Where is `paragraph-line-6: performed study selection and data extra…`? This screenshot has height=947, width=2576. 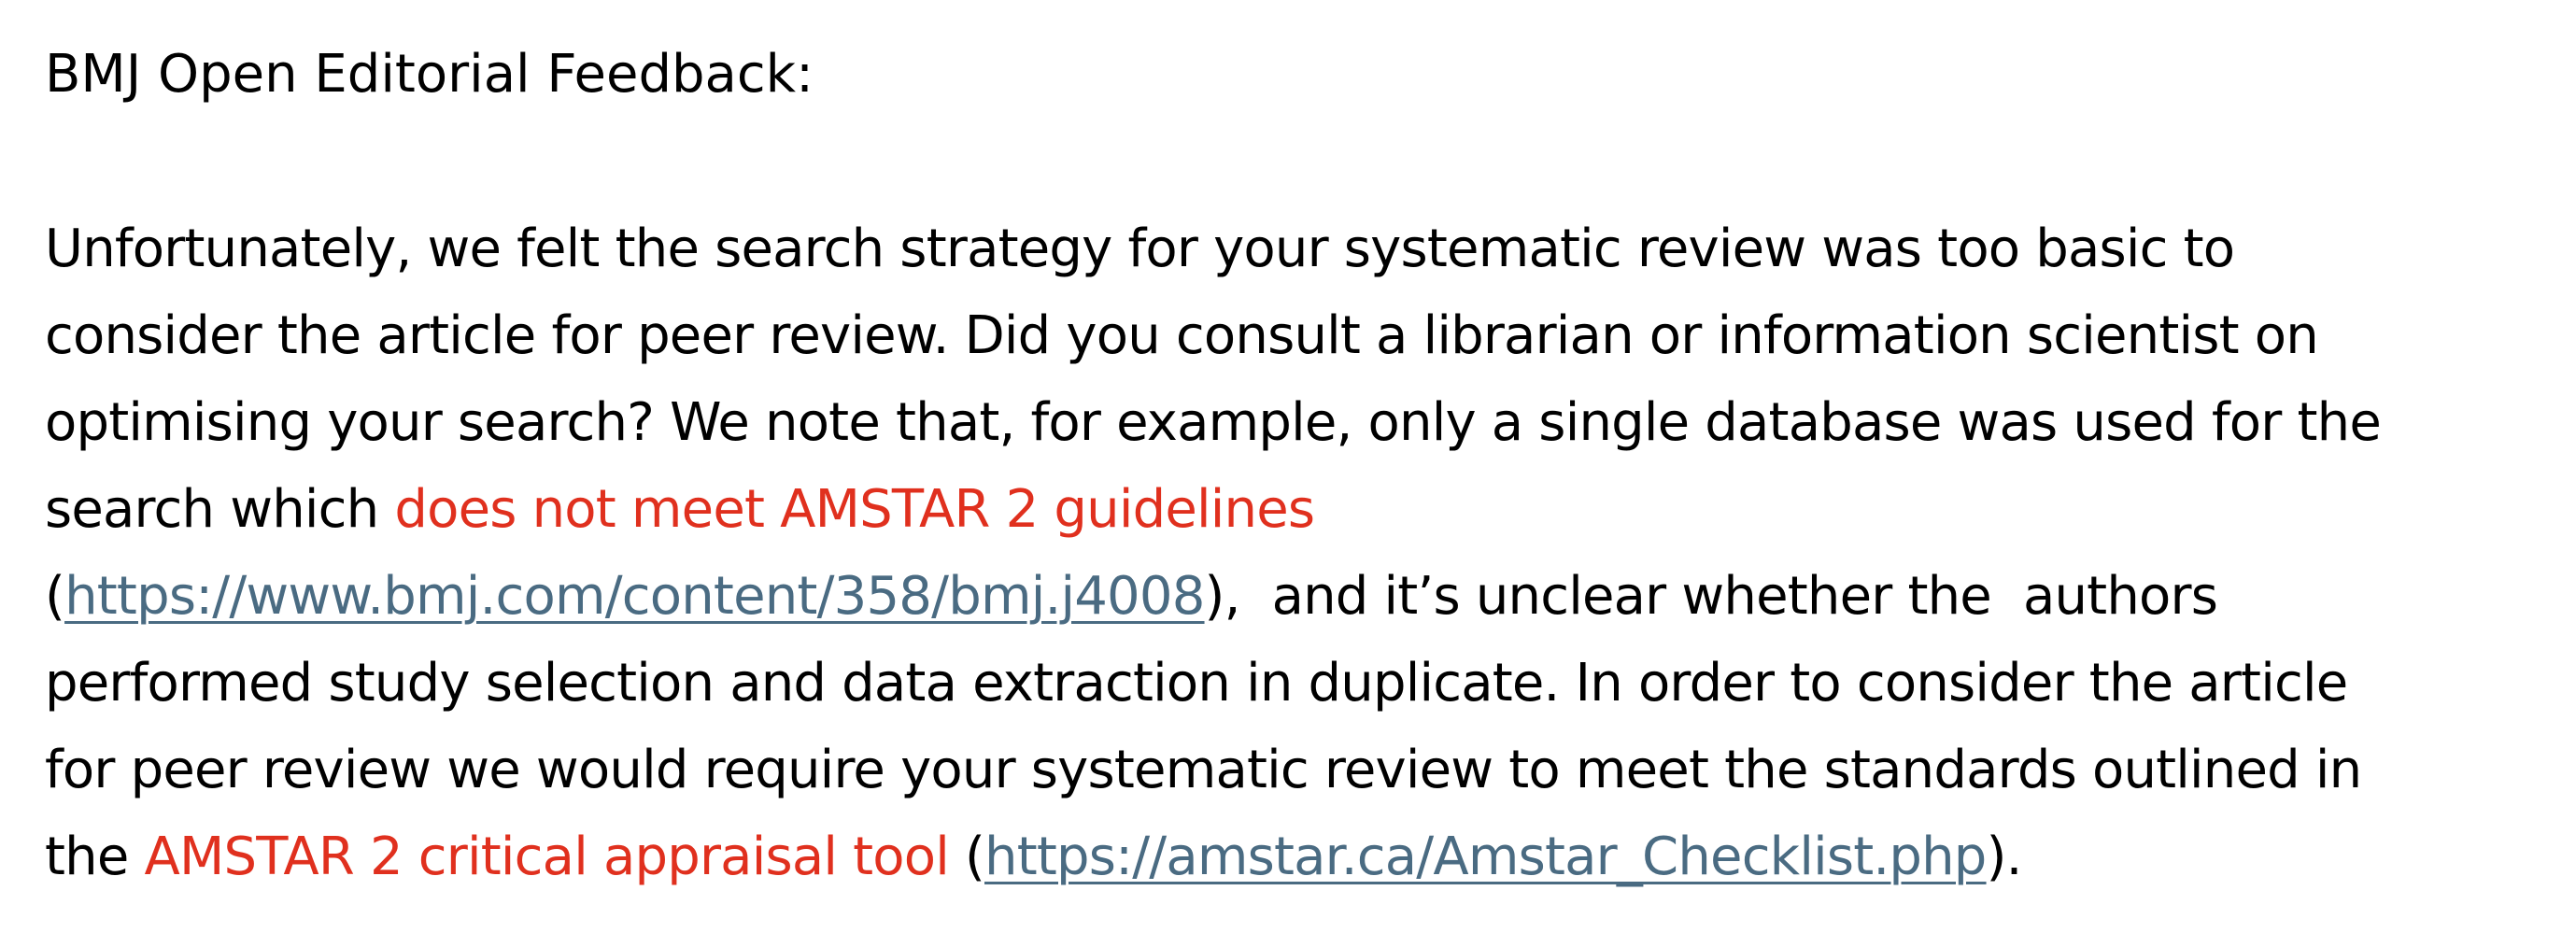
paragraph-line-6: performed study selection and data extra… is located at coordinates (1196, 683).